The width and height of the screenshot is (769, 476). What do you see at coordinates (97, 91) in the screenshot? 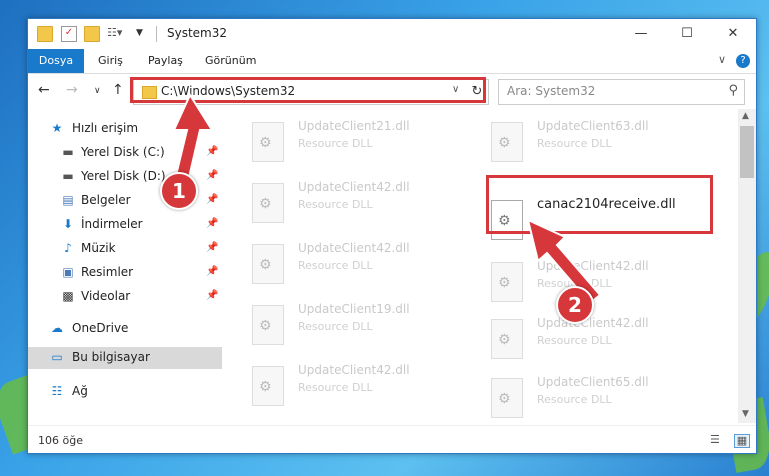
I see `recent-locations-icon: ∨` at bounding box center [97, 91].